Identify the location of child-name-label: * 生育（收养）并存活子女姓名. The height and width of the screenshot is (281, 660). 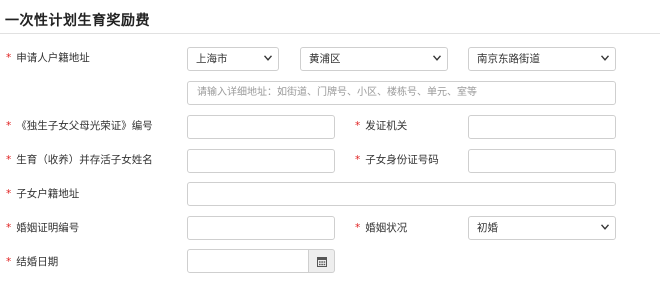
(79, 160).